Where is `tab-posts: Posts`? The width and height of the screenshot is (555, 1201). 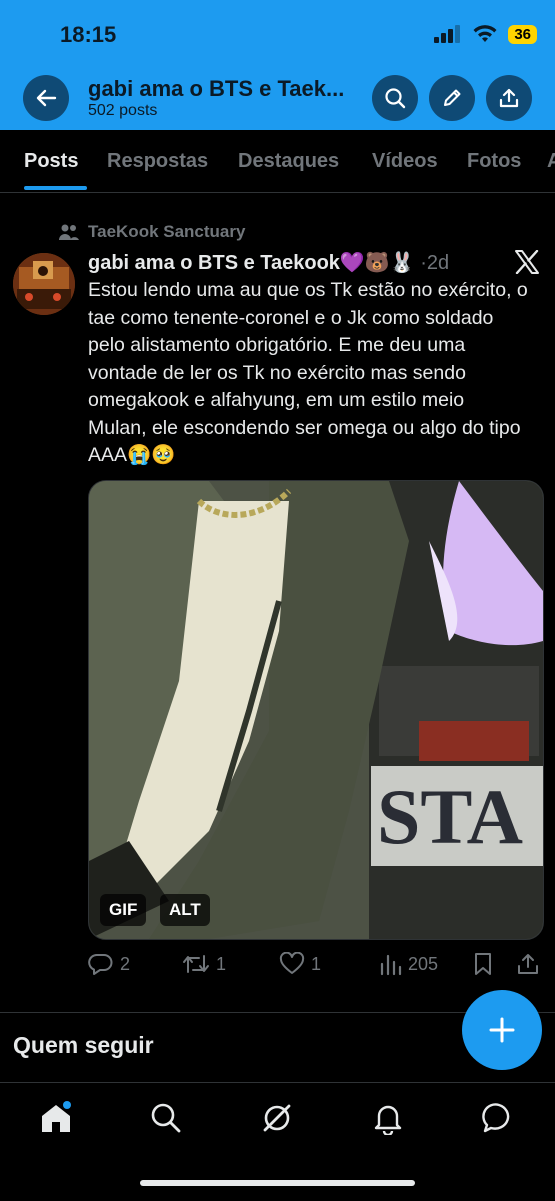 tab-posts: Posts is located at coordinates (51, 161).